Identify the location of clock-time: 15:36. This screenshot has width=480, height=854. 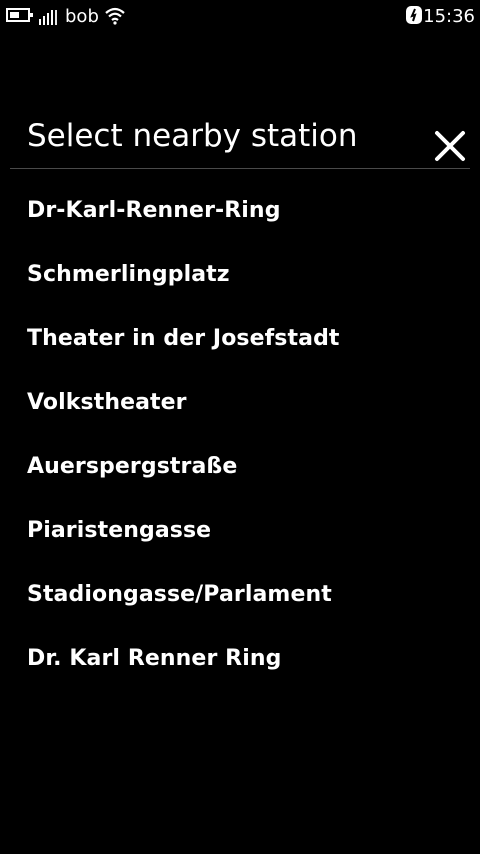
(449, 16).